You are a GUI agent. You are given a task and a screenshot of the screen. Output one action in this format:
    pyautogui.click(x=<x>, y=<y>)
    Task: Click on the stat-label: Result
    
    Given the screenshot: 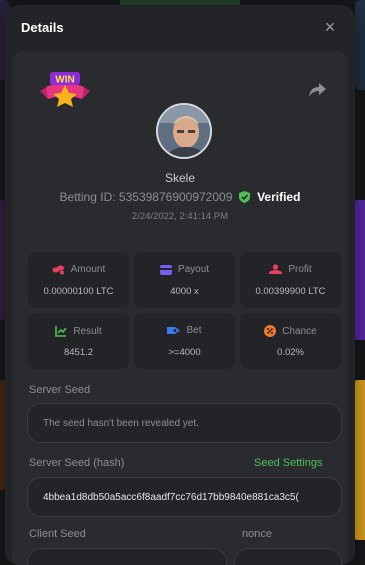 What is the action you would take?
    pyautogui.click(x=87, y=331)
    